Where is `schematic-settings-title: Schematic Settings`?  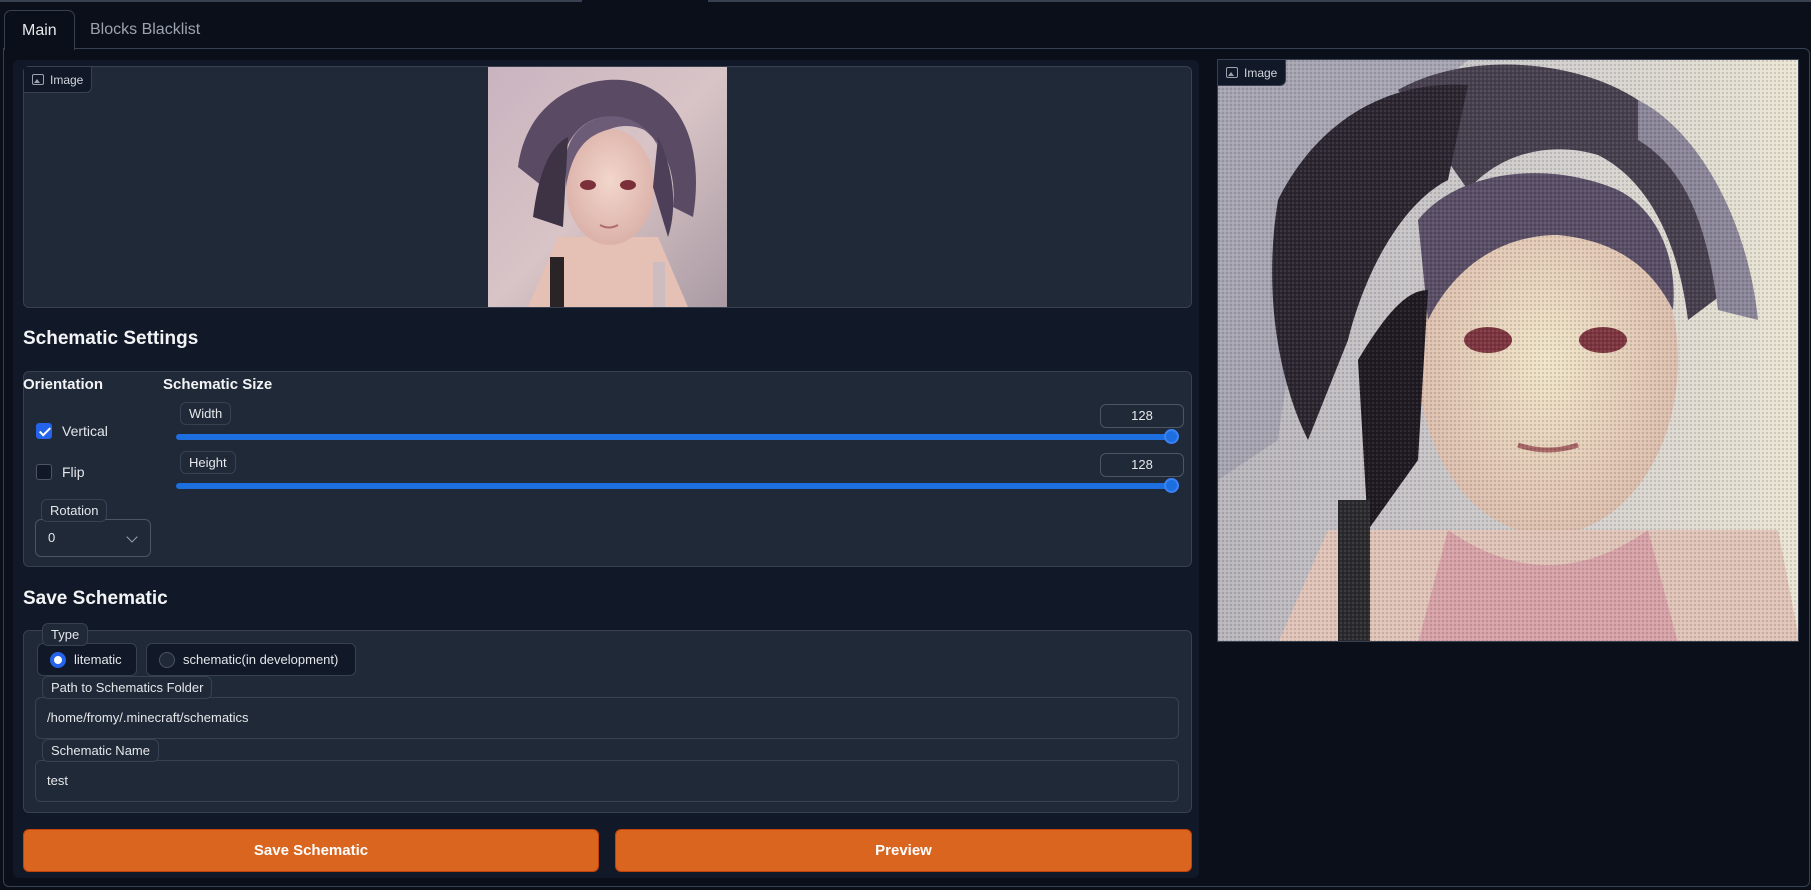 schematic-settings-title: Schematic Settings is located at coordinates (111, 338).